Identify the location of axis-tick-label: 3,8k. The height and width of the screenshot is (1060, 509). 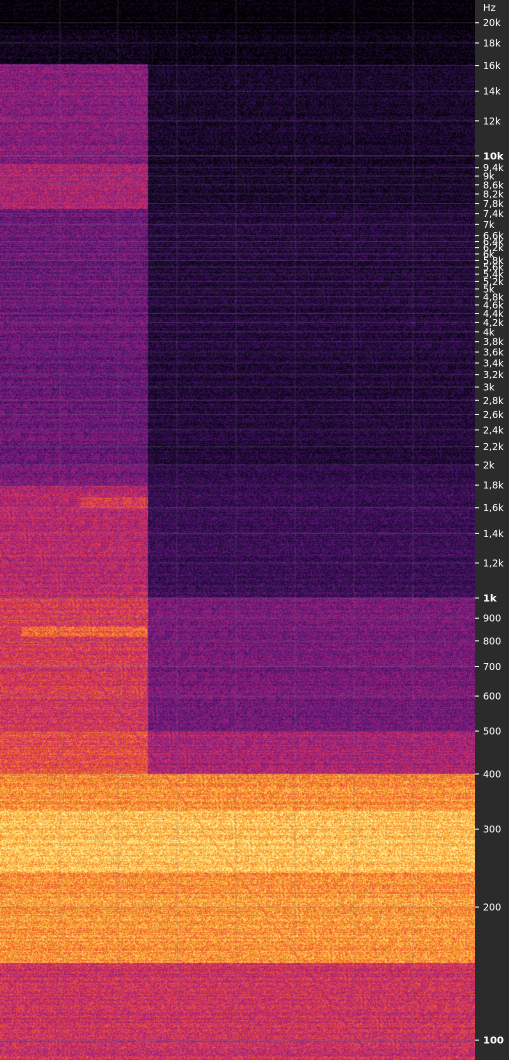
(493, 342).